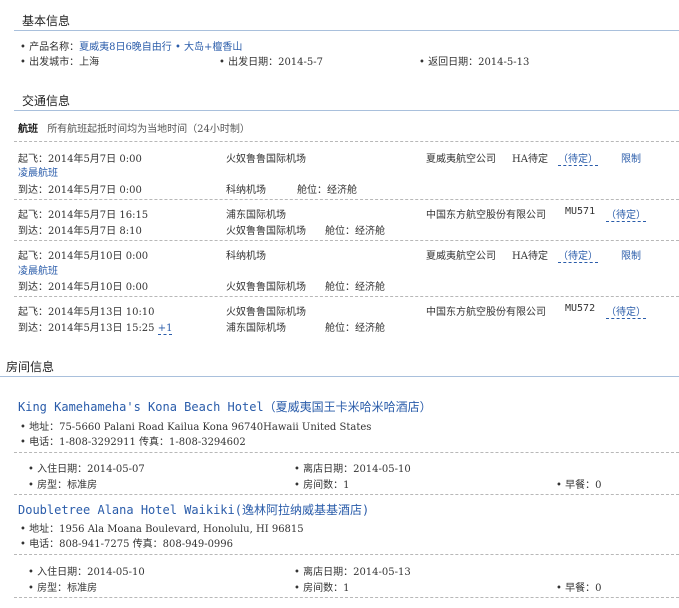 Image resolution: width=679 pixels, height=608 pixels. What do you see at coordinates (355, 231) in the screenshot?
I see `segment-2-cabin: 舱位：经济舱` at bounding box center [355, 231].